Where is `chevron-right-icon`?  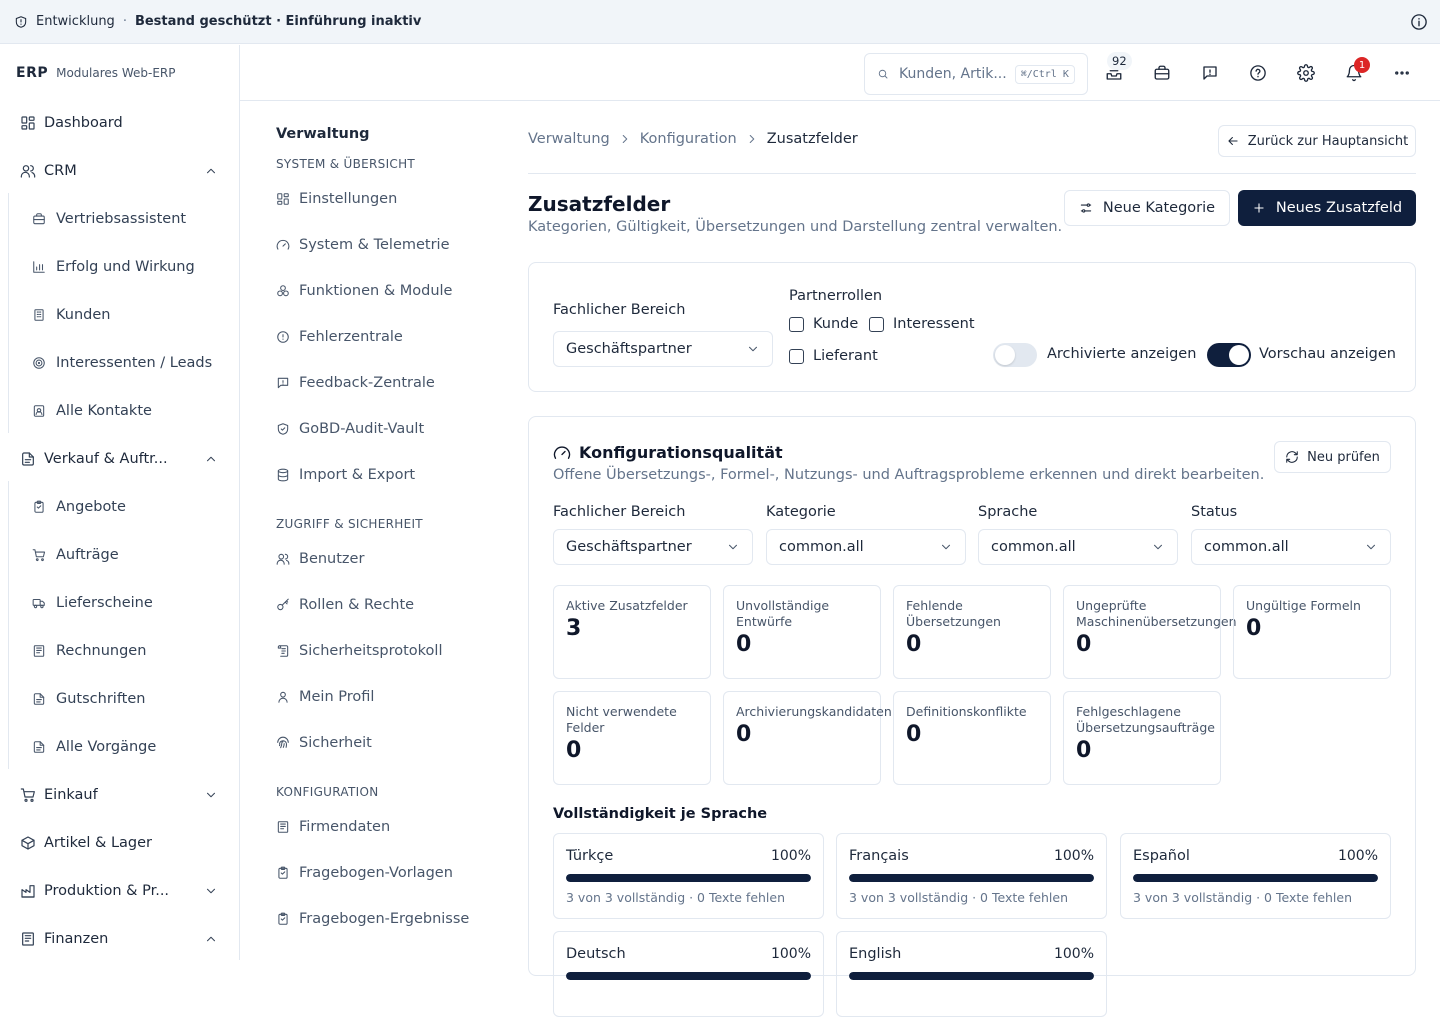
chevron-right-icon is located at coordinates (752, 139).